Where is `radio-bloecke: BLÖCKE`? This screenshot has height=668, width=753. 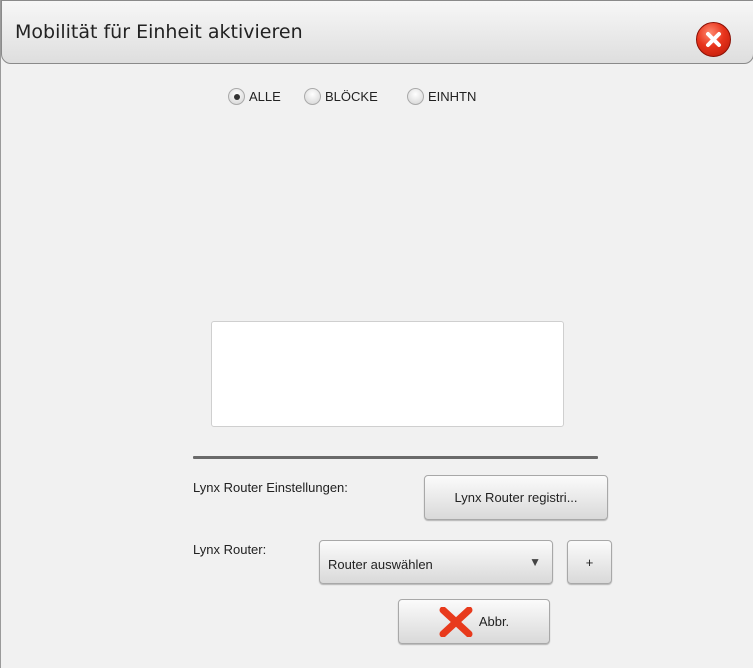
radio-bloecke: BLÖCKE is located at coordinates (341, 96).